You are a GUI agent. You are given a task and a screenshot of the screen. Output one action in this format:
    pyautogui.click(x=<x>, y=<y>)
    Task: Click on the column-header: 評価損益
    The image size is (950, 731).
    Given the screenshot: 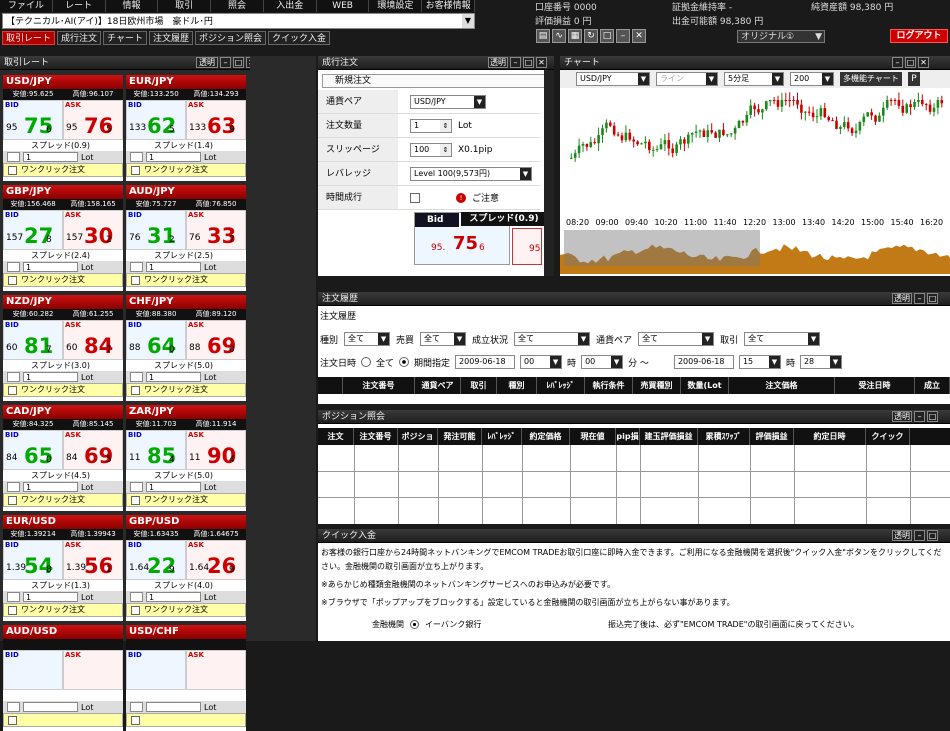 What is the action you would take?
    pyautogui.click(x=772, y=436)
    